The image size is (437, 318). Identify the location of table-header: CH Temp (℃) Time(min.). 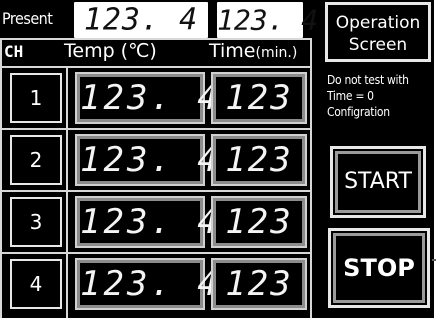
(156, 52).